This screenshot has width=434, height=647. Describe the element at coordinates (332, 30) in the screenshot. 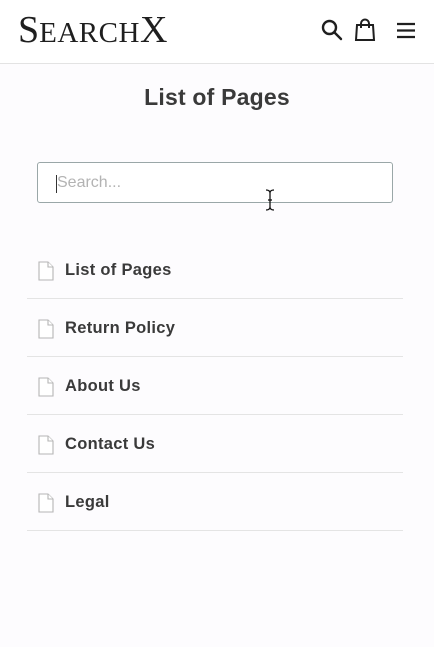

I see `search-icon` at that location.